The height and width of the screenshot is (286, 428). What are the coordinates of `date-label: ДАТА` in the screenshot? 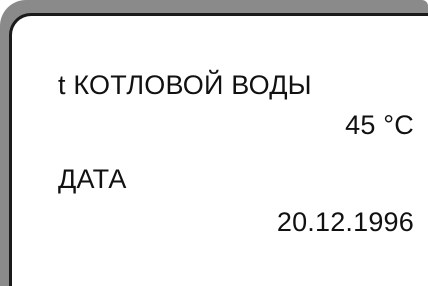 It's located at (92, 179).